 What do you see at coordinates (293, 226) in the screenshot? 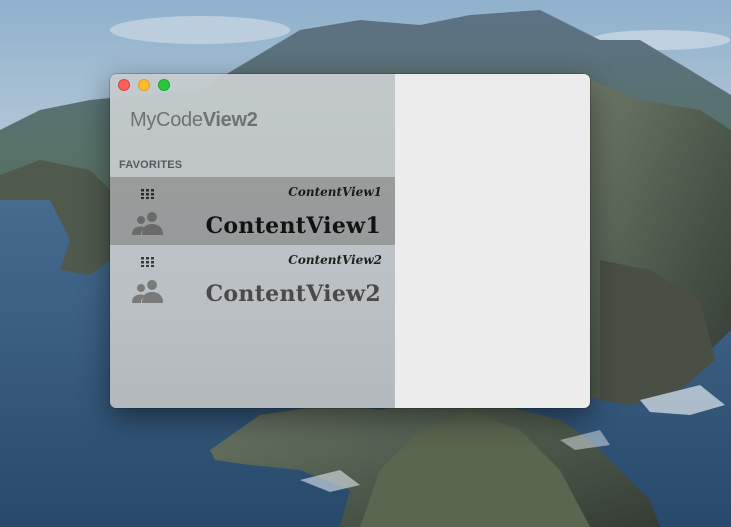
I see `sidebar-item-label: ContentView1` at bounding box center [293, 226].